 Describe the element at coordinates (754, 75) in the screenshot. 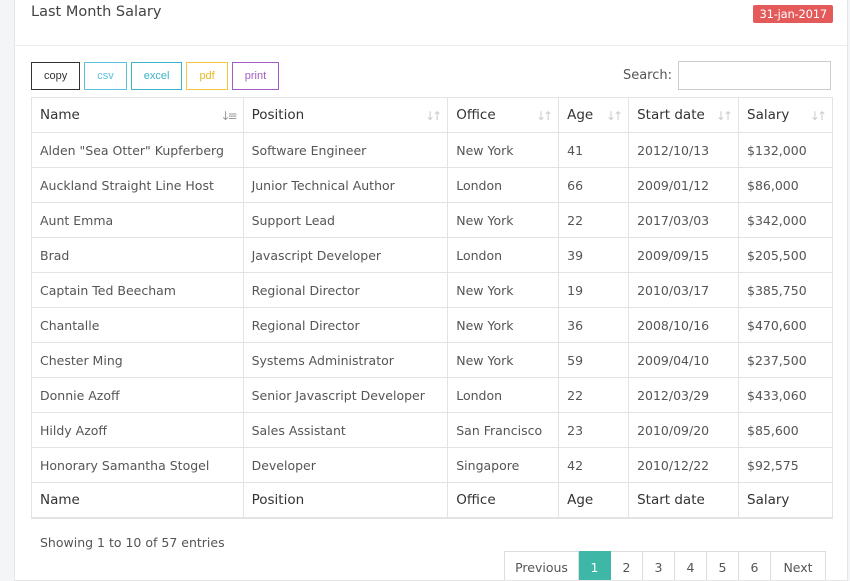

I see `search-input` at that location.